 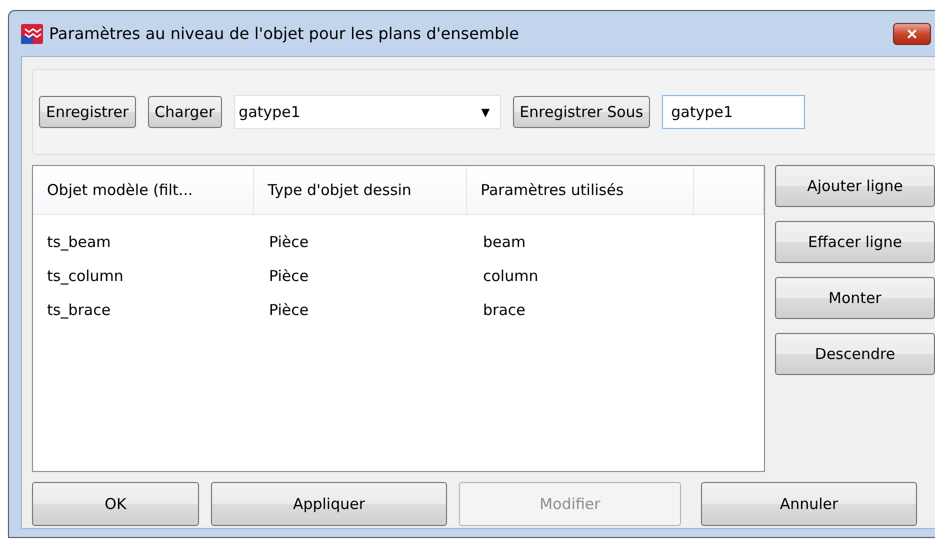 I want to click on preset-dropdown: gatype1 ▼, so click(x=367, y=112).